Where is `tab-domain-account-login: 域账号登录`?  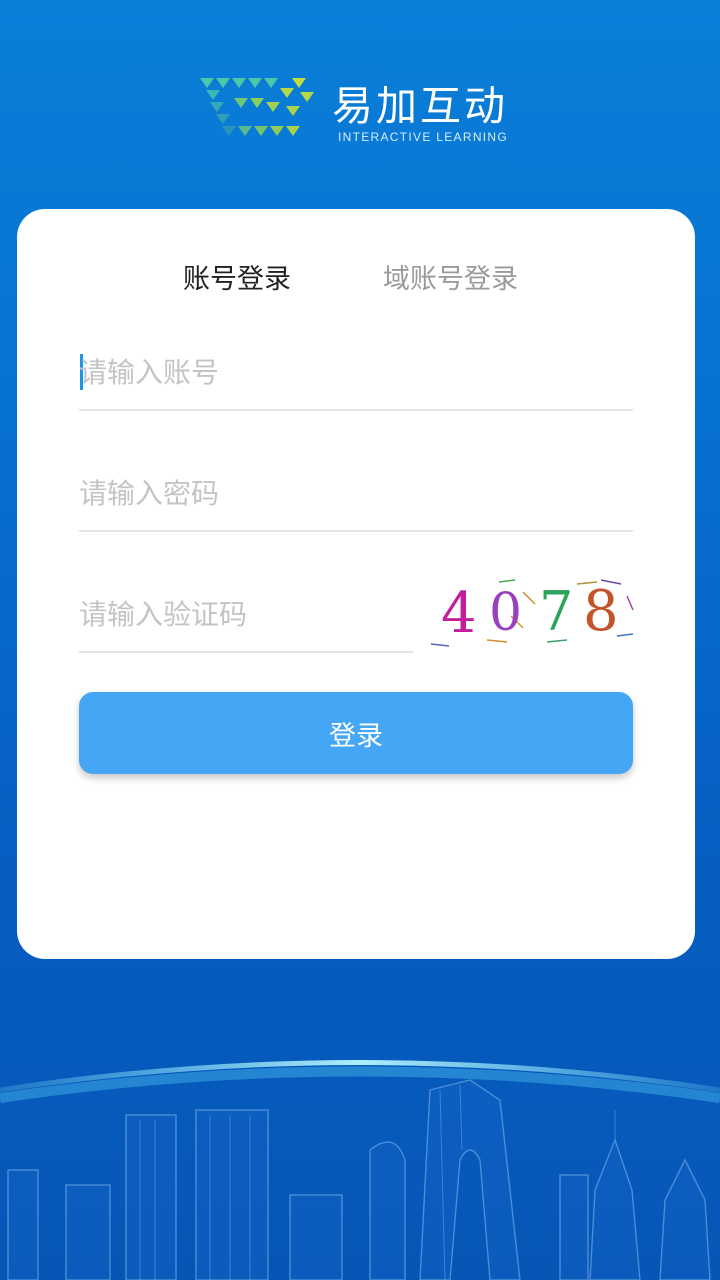
tab-domain-account-login: 域账号登录 is located at coordinates (450, 276).